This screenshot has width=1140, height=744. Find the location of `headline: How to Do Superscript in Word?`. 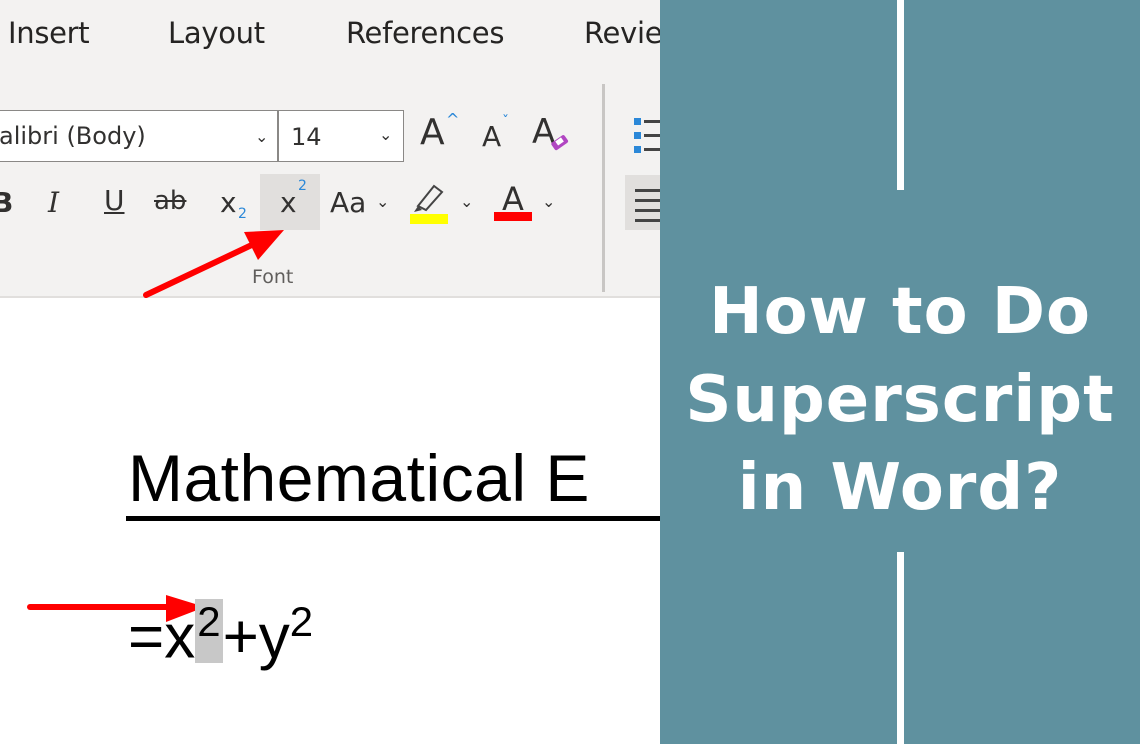

headline: How to Do Superscript in Word? is located at coordinates (900, 400).